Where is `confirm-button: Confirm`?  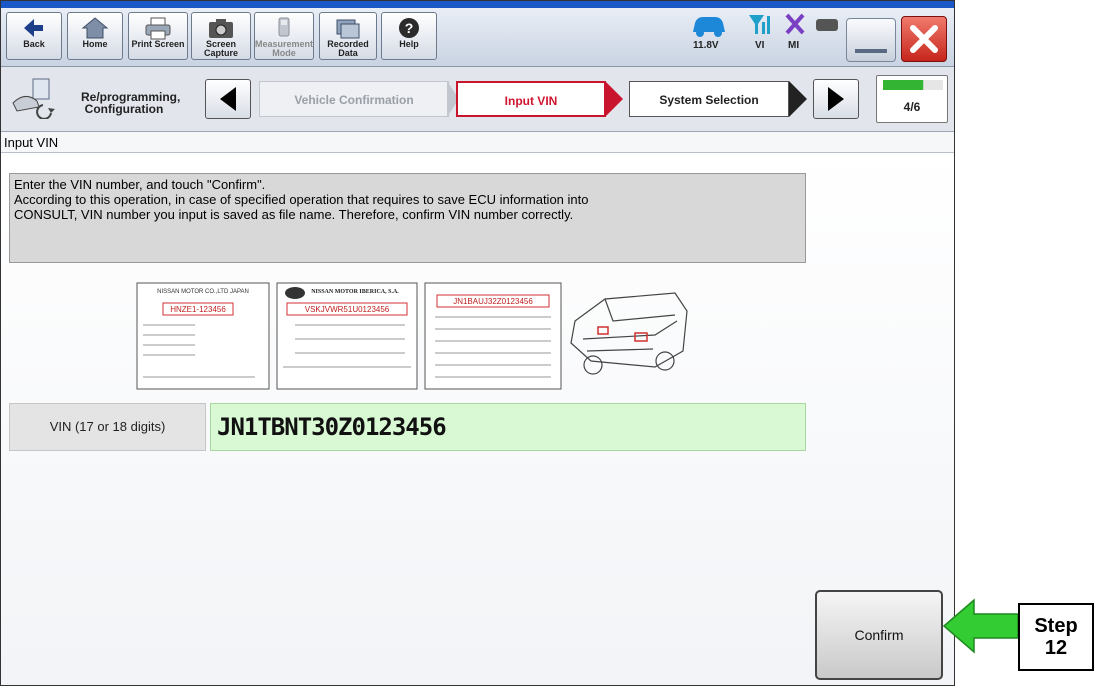
confirm-button: Confirm is located at coordinates (879, 635).